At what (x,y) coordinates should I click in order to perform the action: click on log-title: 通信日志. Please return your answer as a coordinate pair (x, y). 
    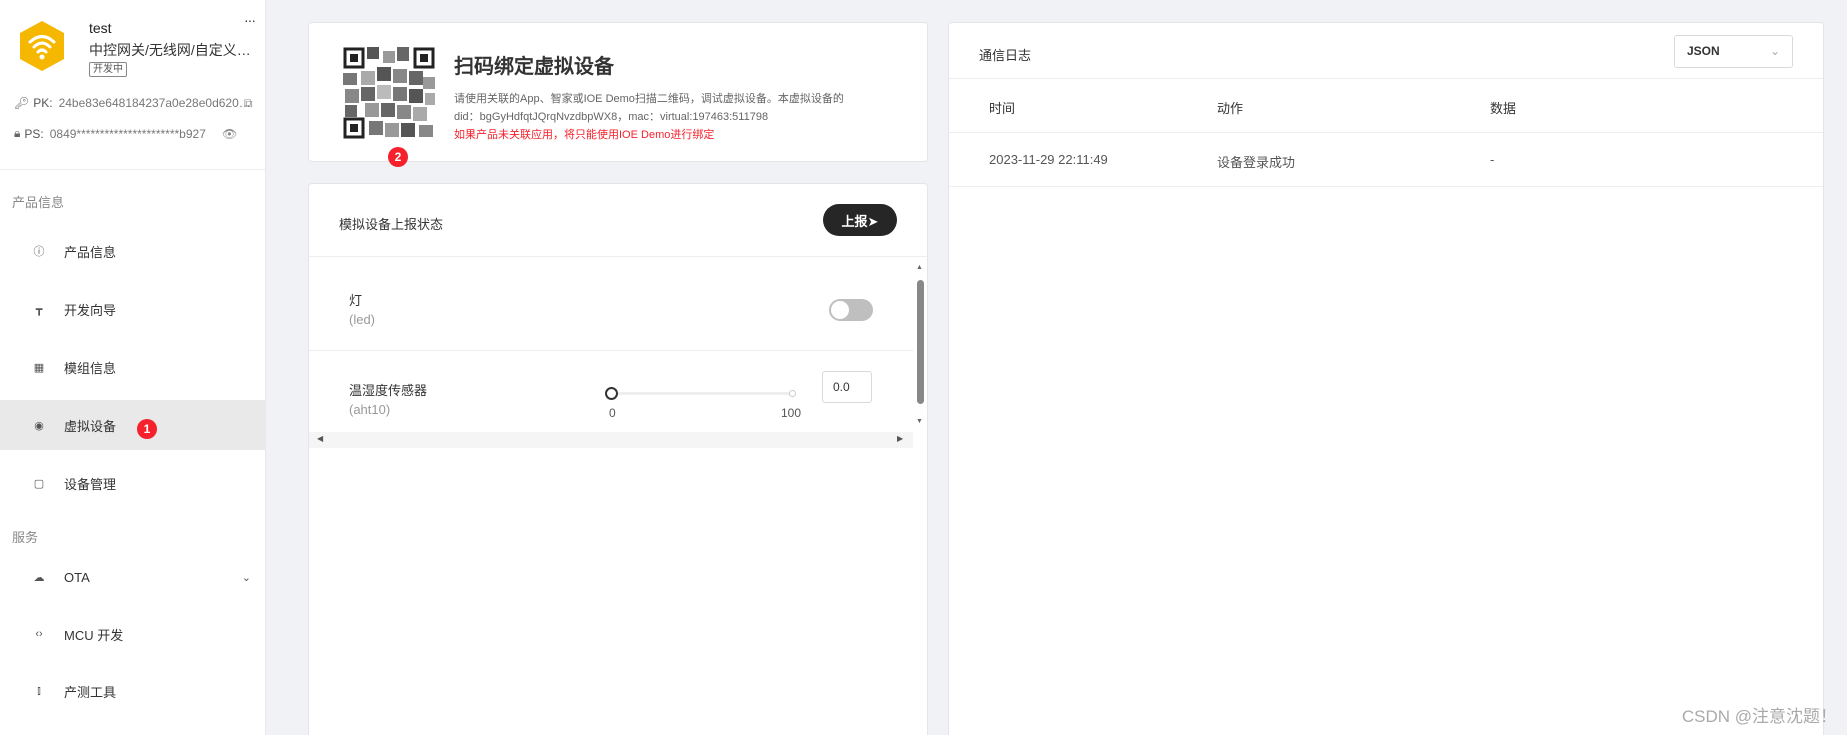
    Looking at the image, I should click on (1005, 55).